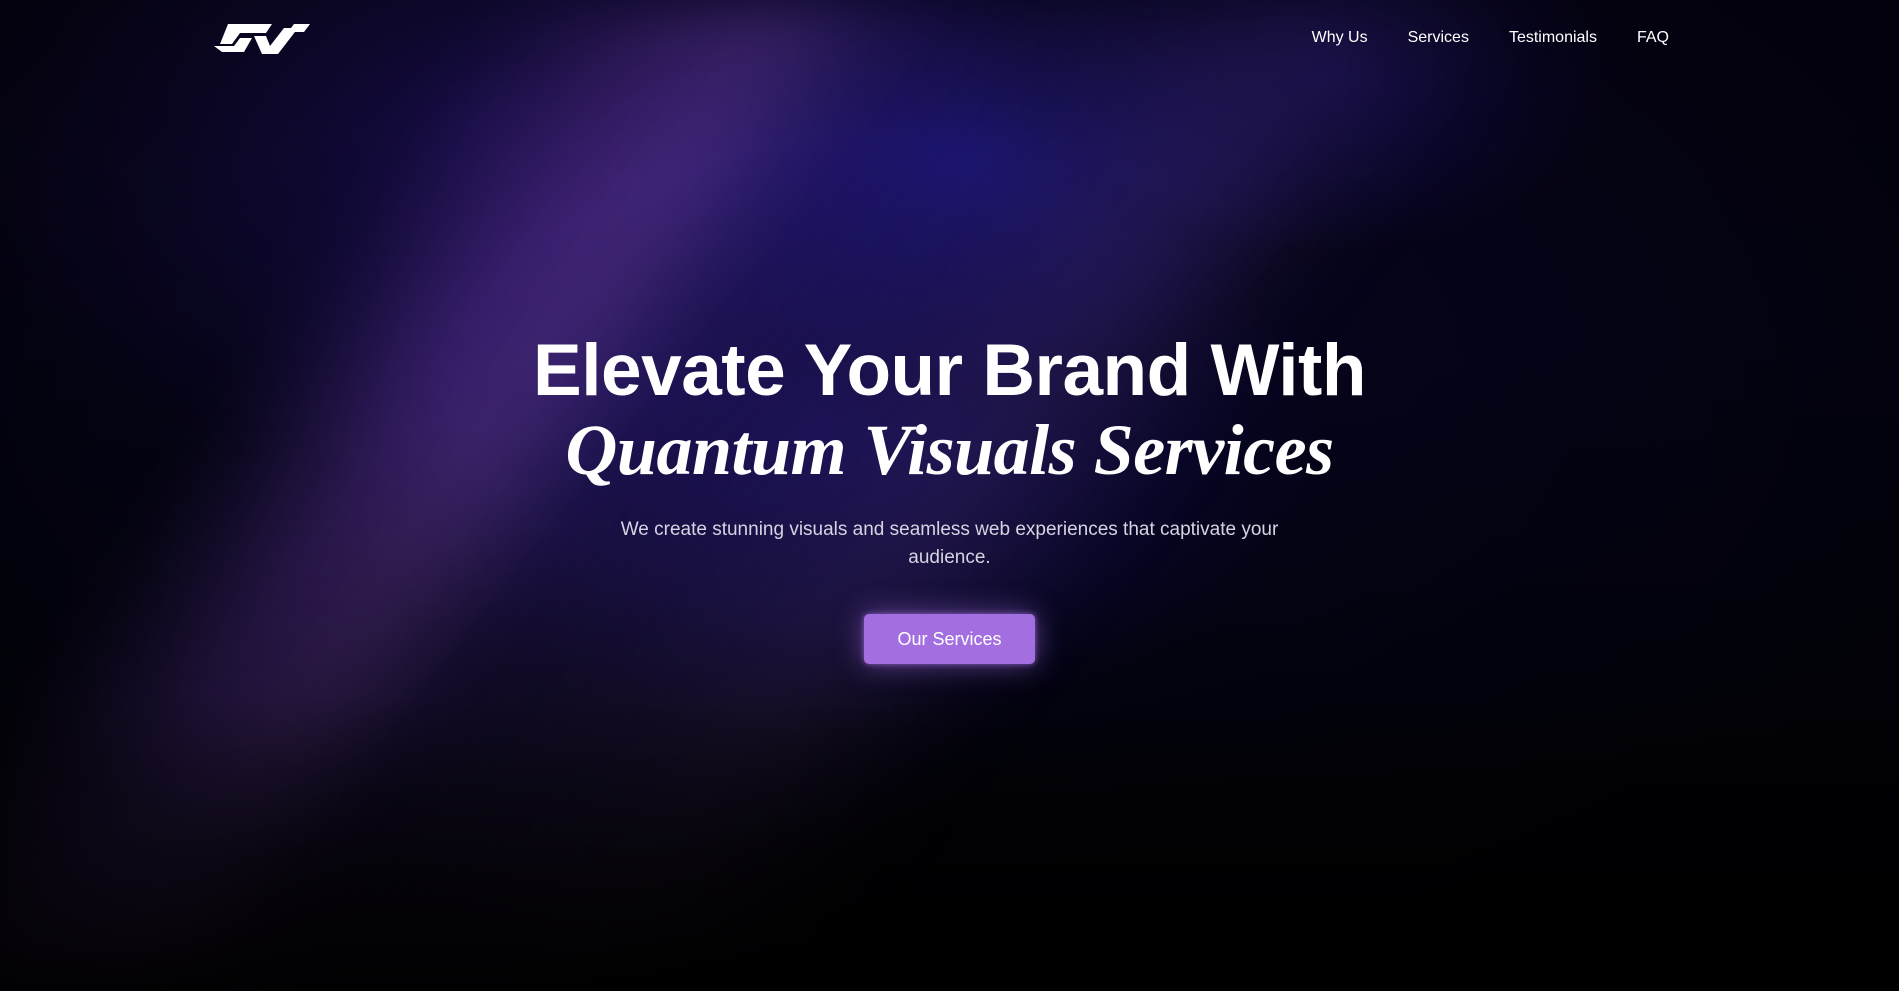  I want to click on nav-link-why-us: Why Us, so click(1340, 38).